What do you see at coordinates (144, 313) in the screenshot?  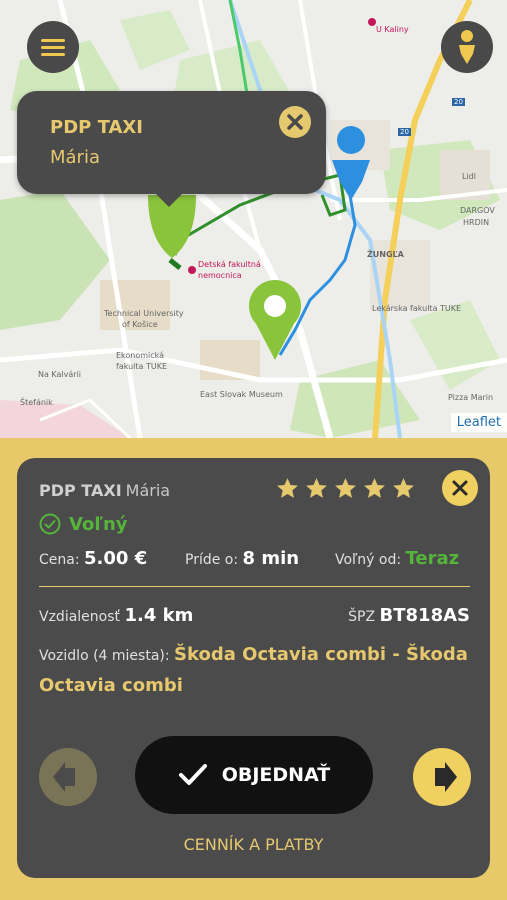 I see `map-label: Technical University` at bounding box center [144, 313].